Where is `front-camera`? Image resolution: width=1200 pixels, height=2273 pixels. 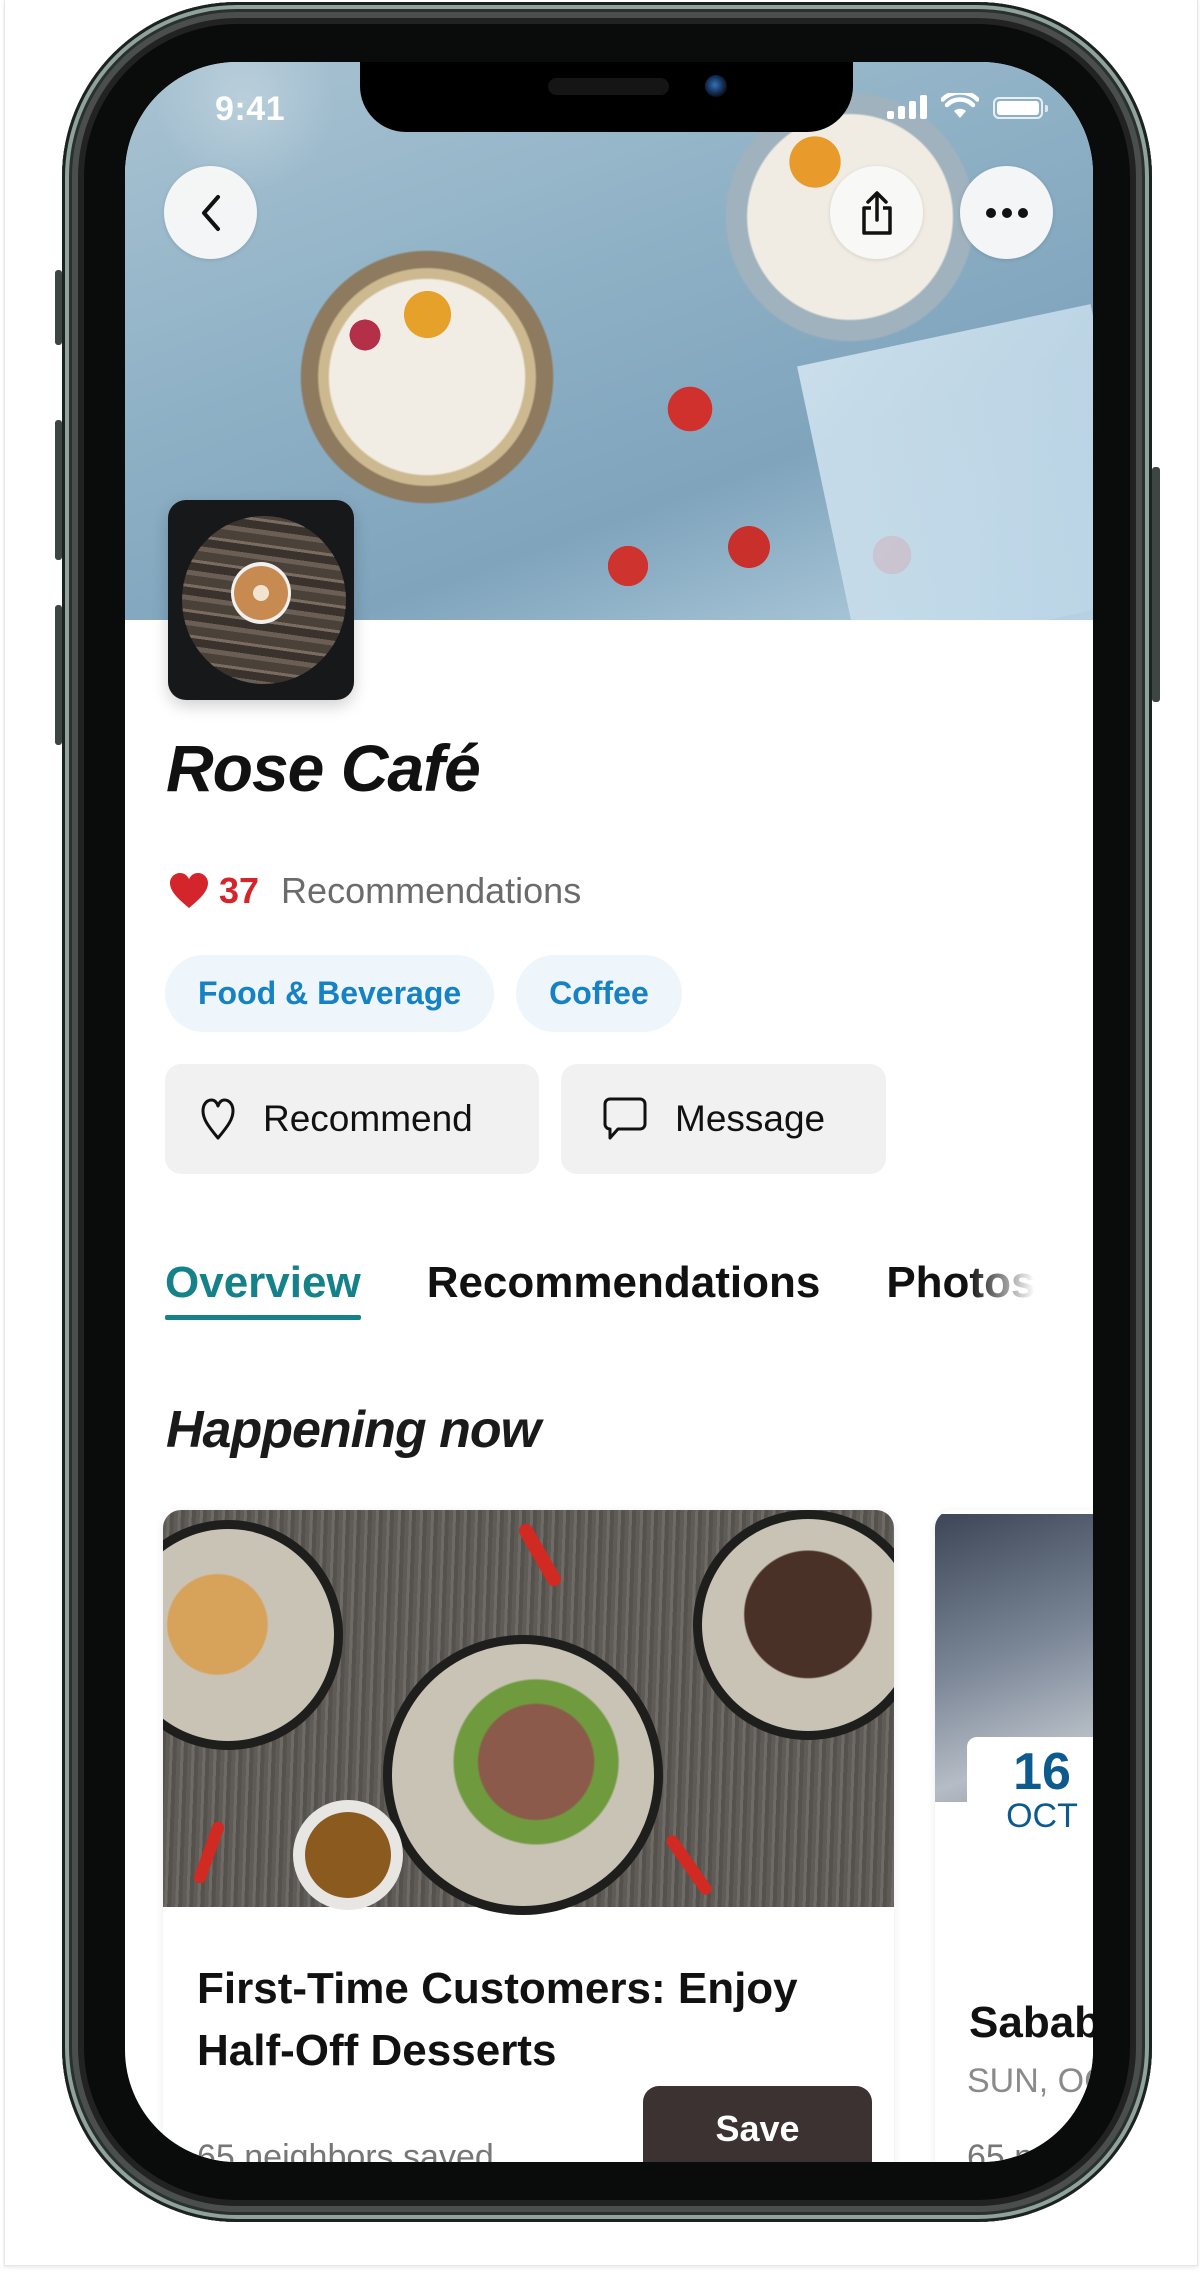
front-camera is located at coordinates (716, 86).